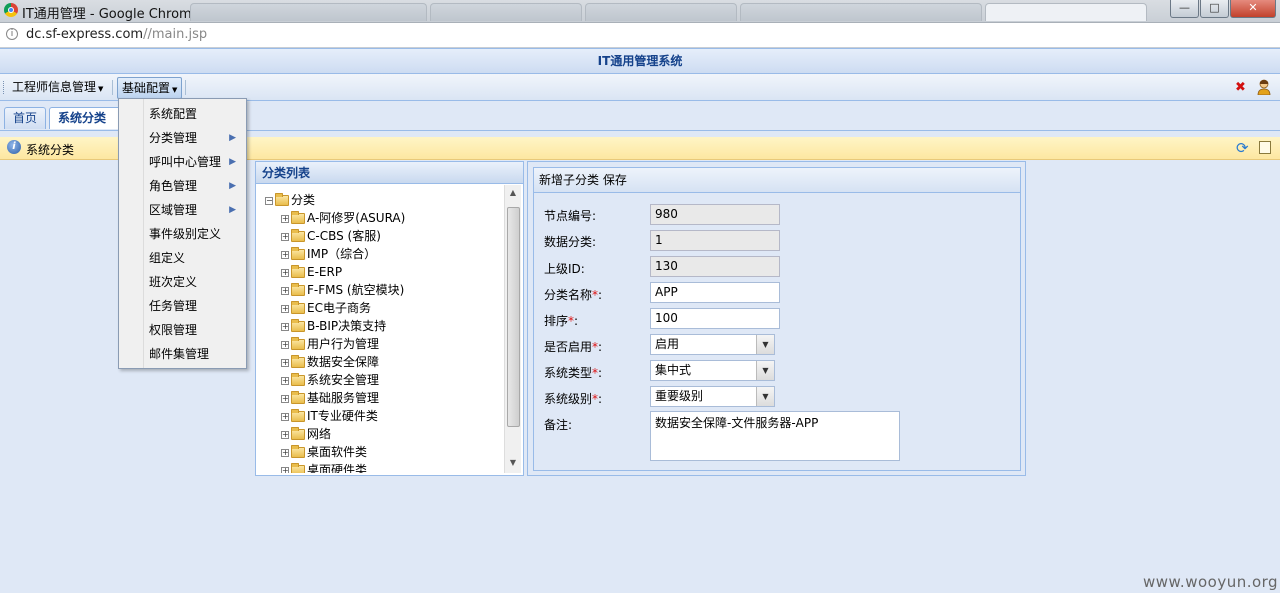  I want to click on dropdown-item: 权限管理, so click(181, 330).